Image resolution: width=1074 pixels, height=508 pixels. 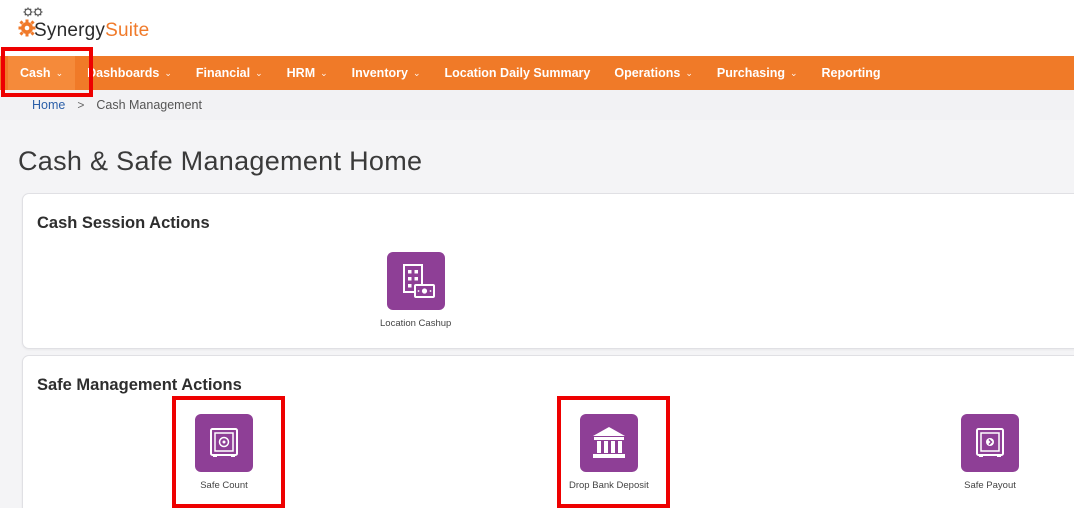 I want to click on safe-count-tile: Safe Count, so click(x=224, y=452).